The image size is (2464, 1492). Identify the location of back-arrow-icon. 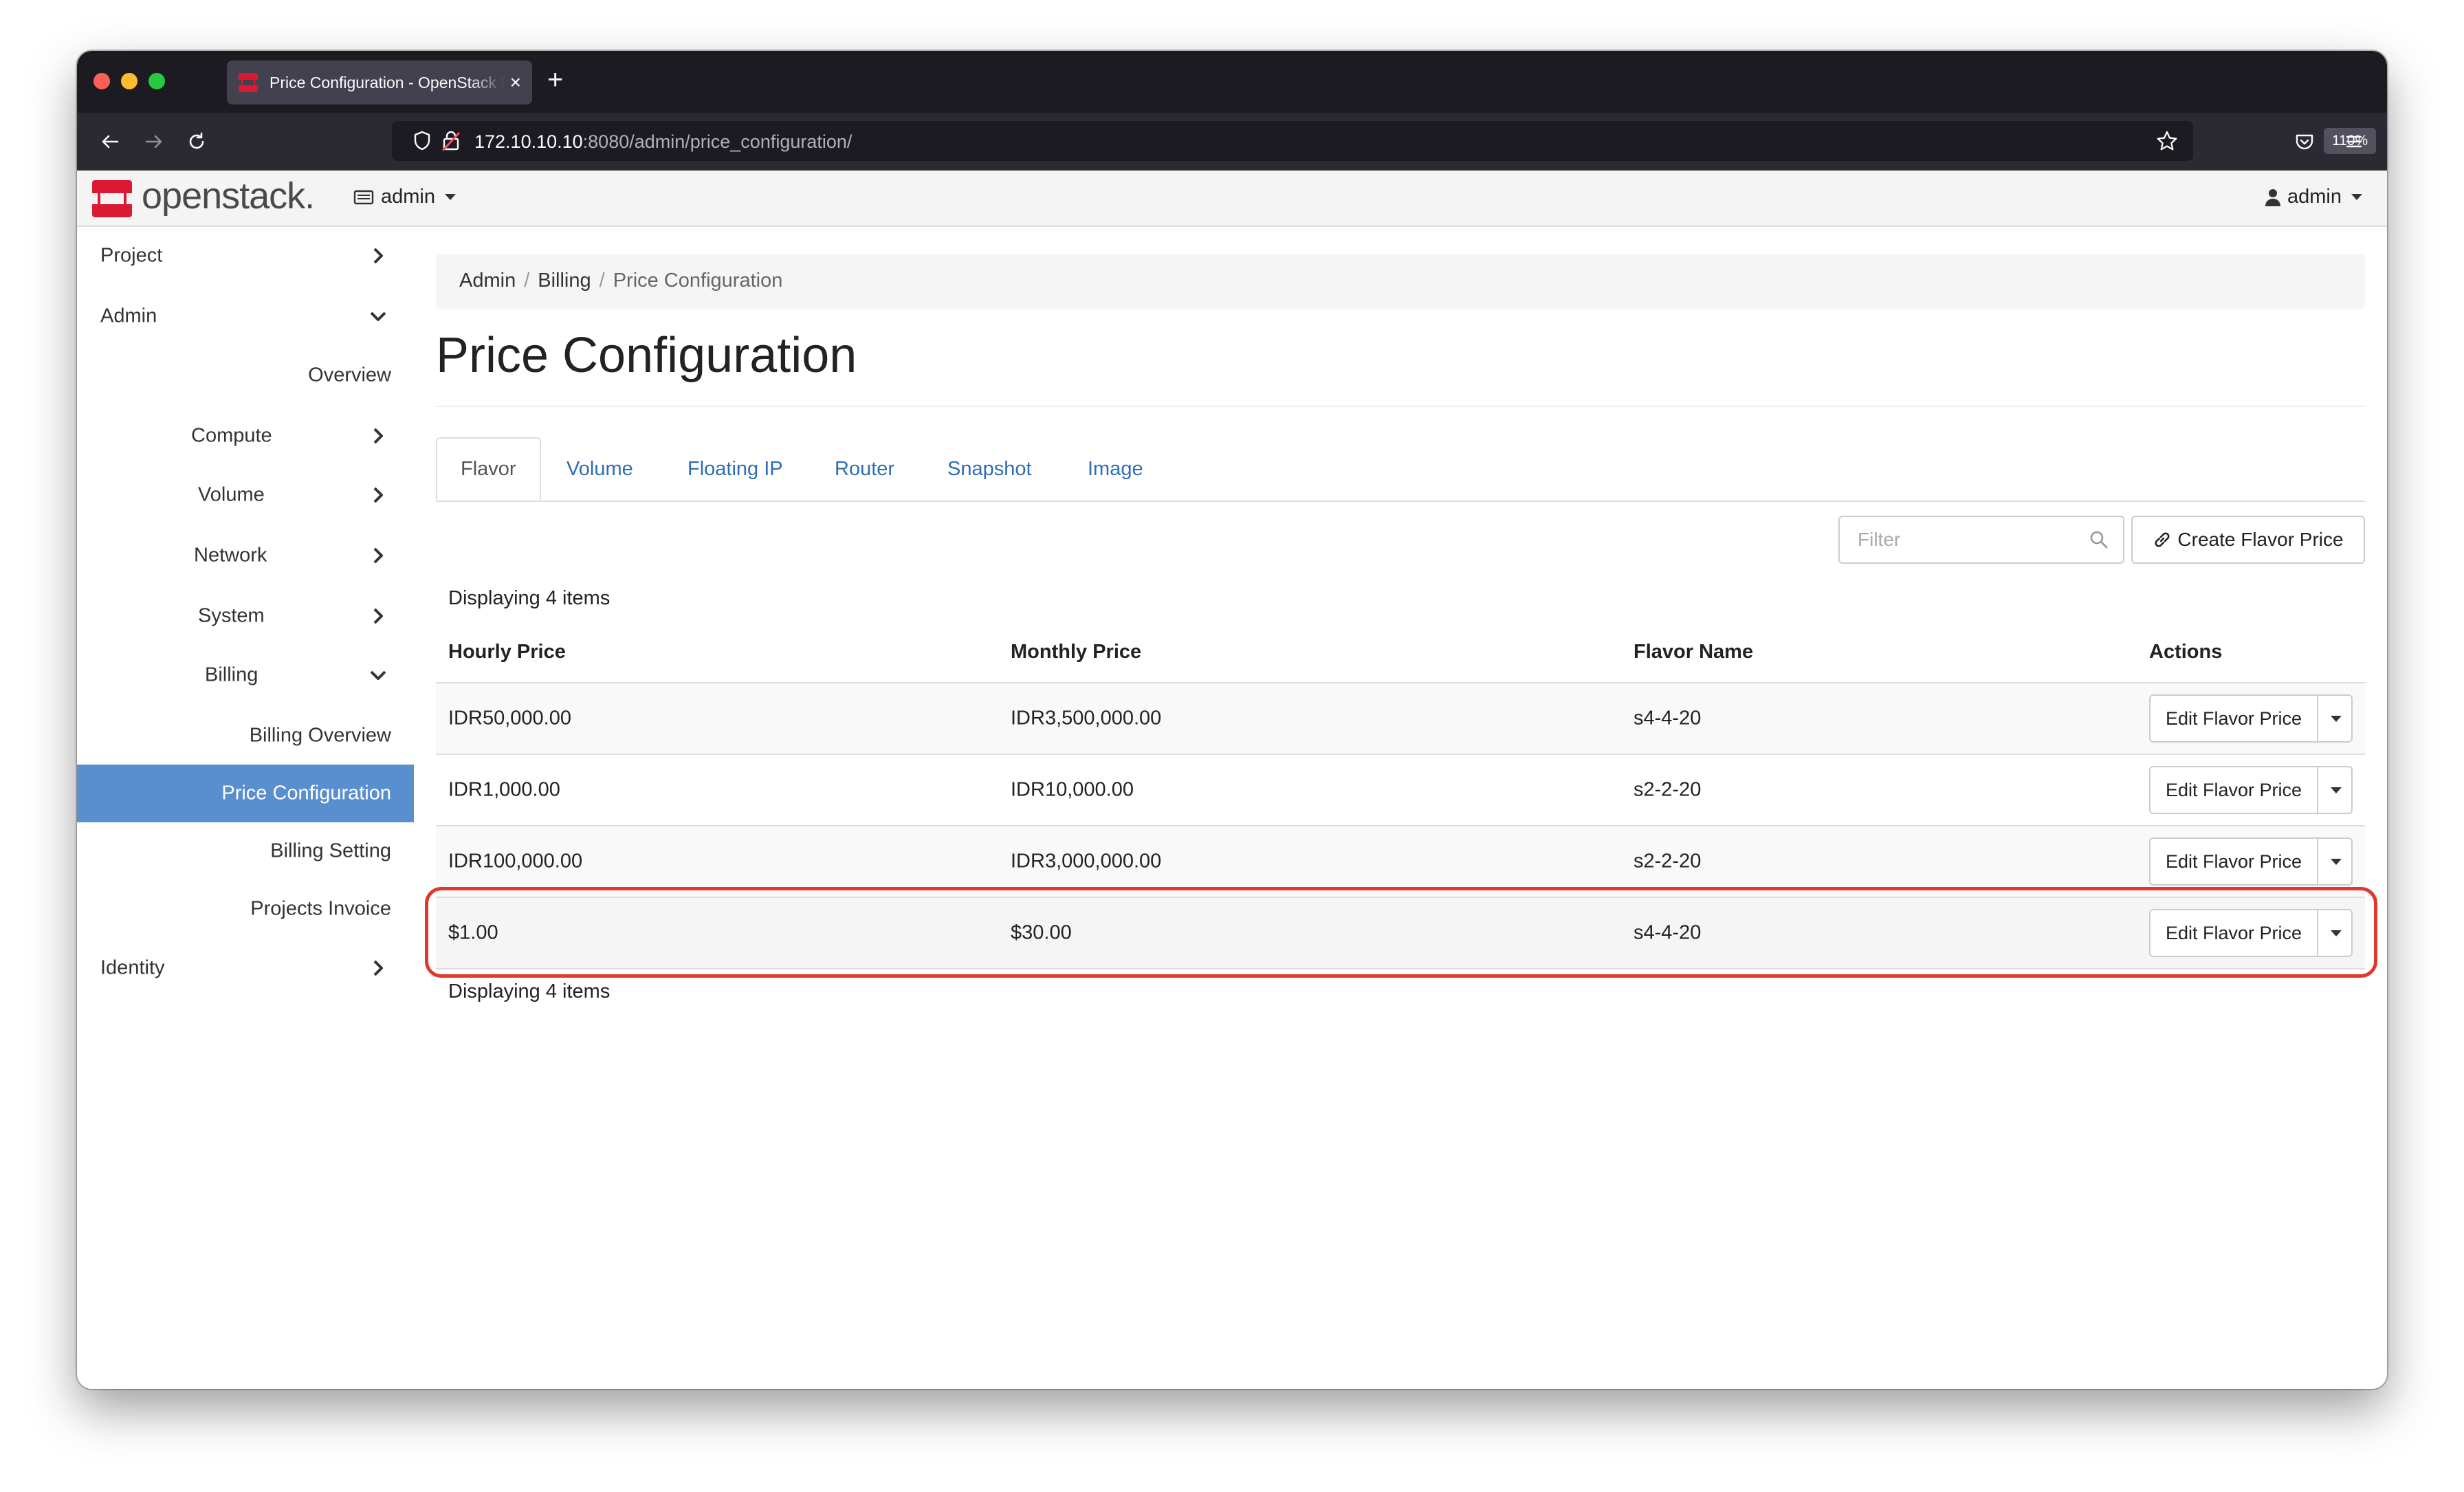
(110, 142).